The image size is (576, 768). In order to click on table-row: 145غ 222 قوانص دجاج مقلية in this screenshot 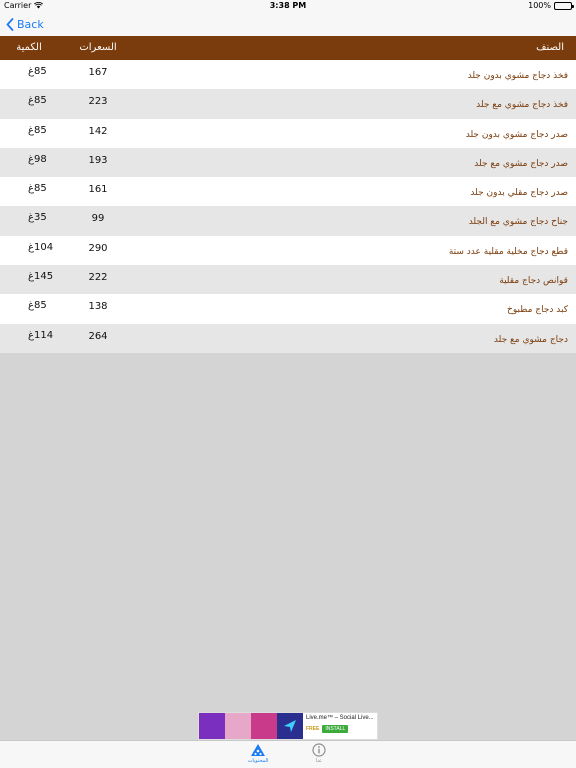, I will do `click(288, 280)`.